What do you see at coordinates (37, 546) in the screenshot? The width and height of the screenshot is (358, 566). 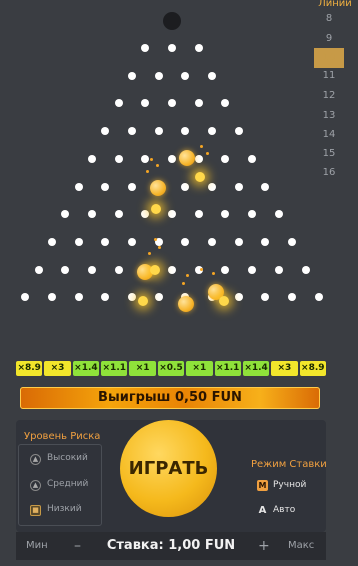 I see `min-bet-button: Мин` at bounding box center [37, 546].